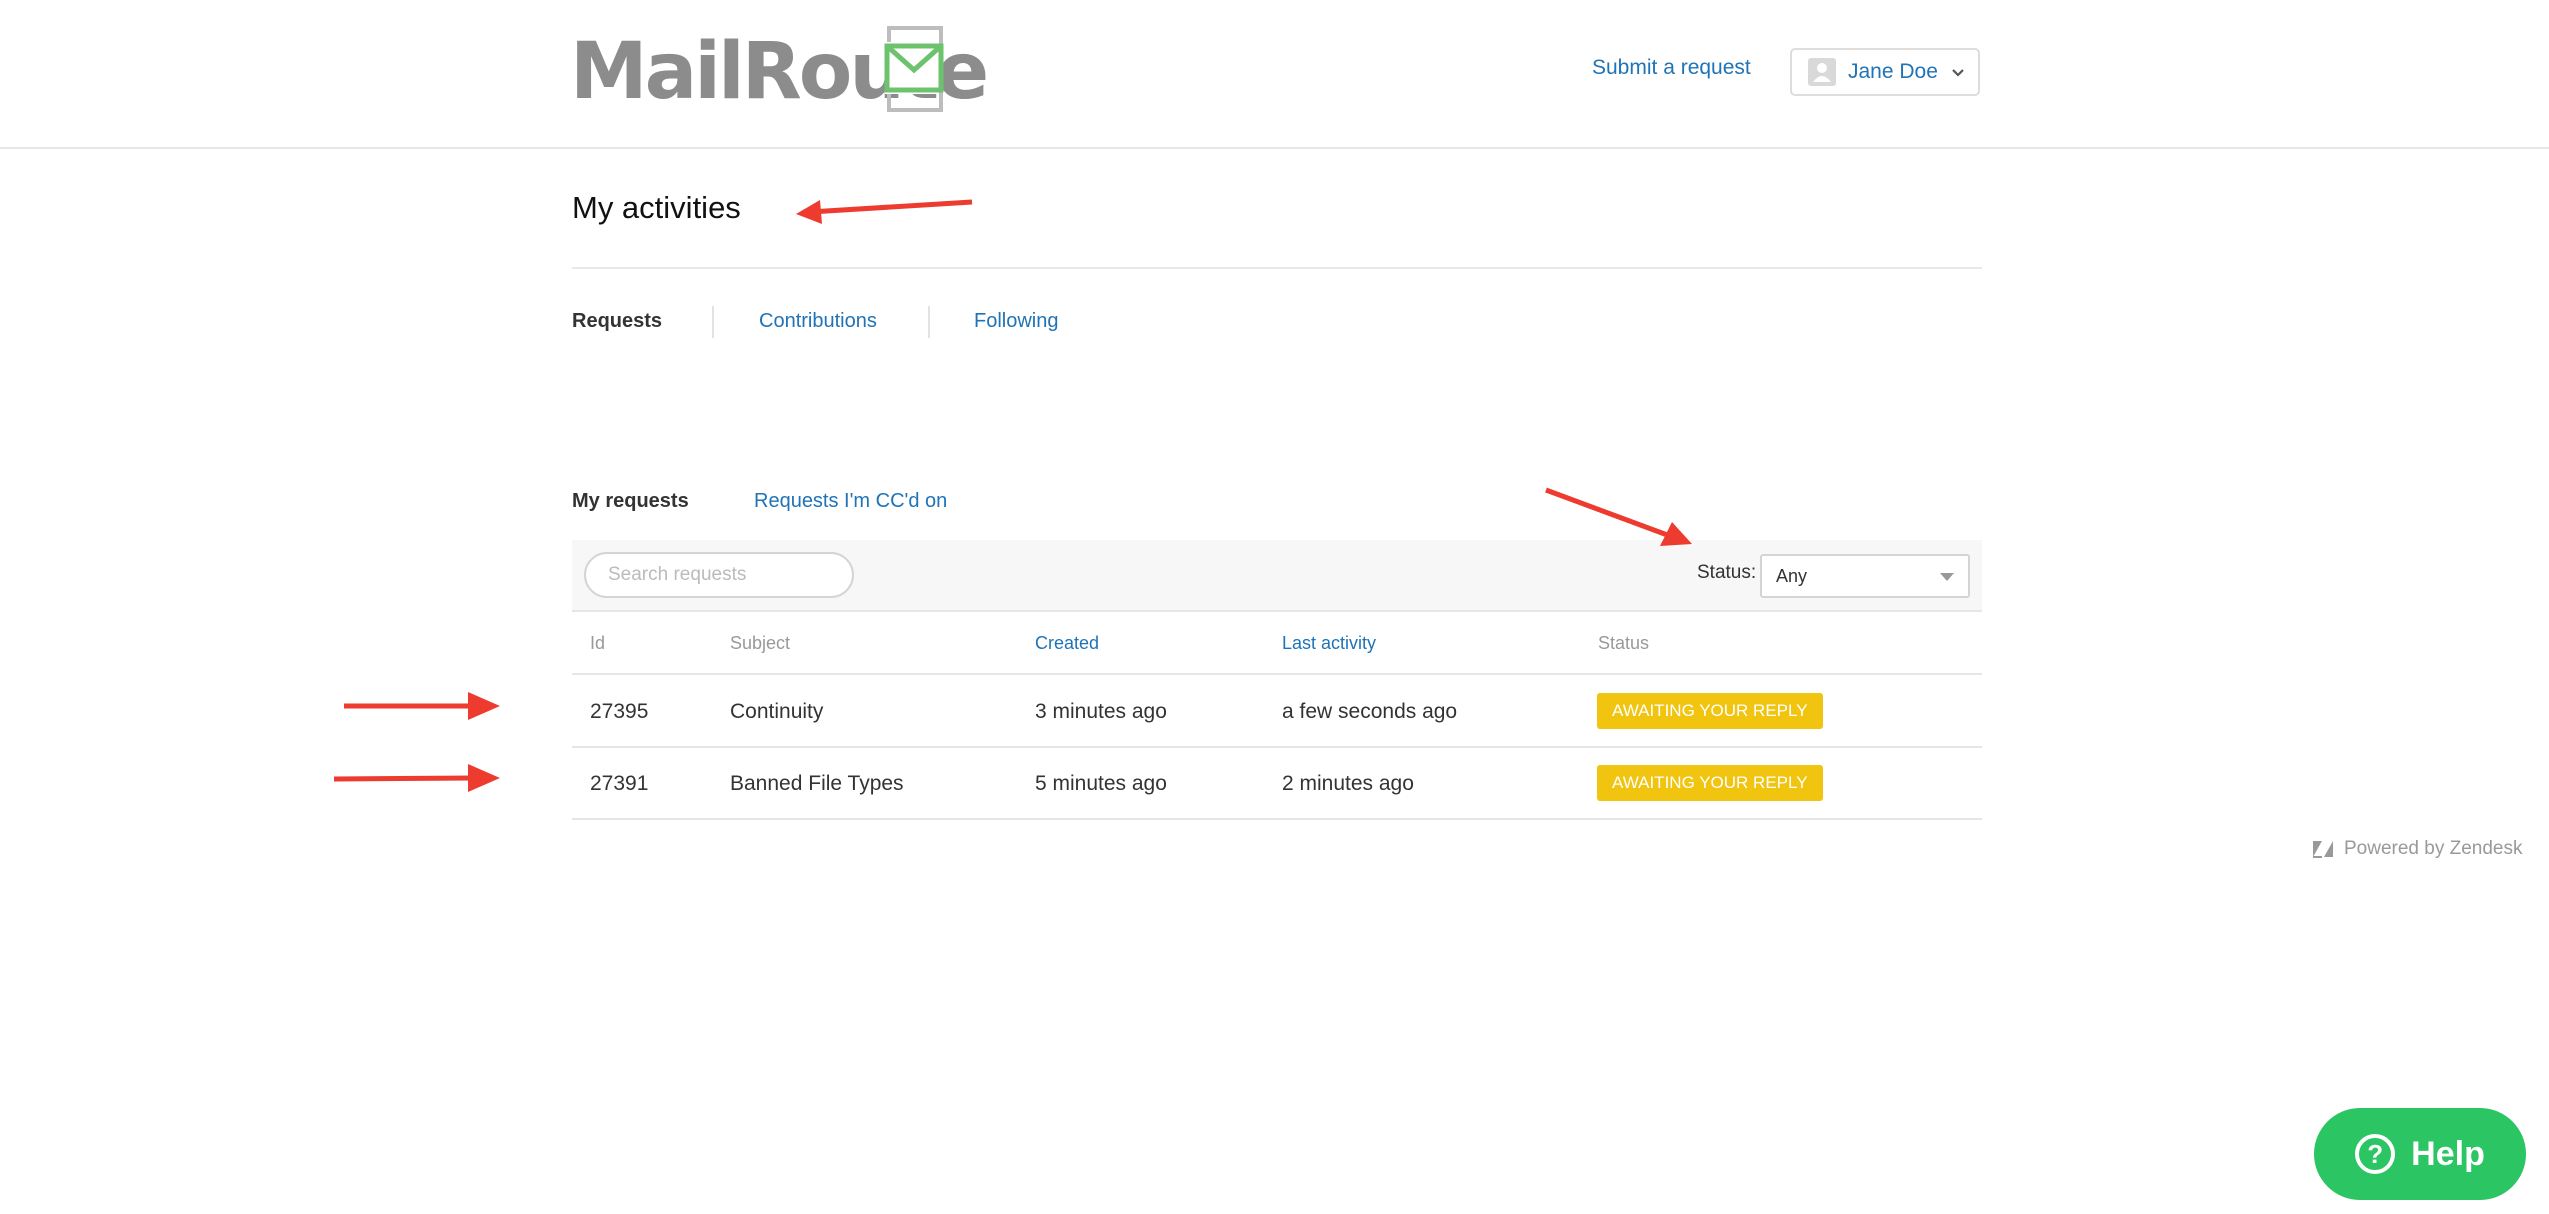  What do you see at coordinates (1101, 711) in the screenshot?
I see `request-created: 3 minutes ago` at bounding box center [1101, 711].